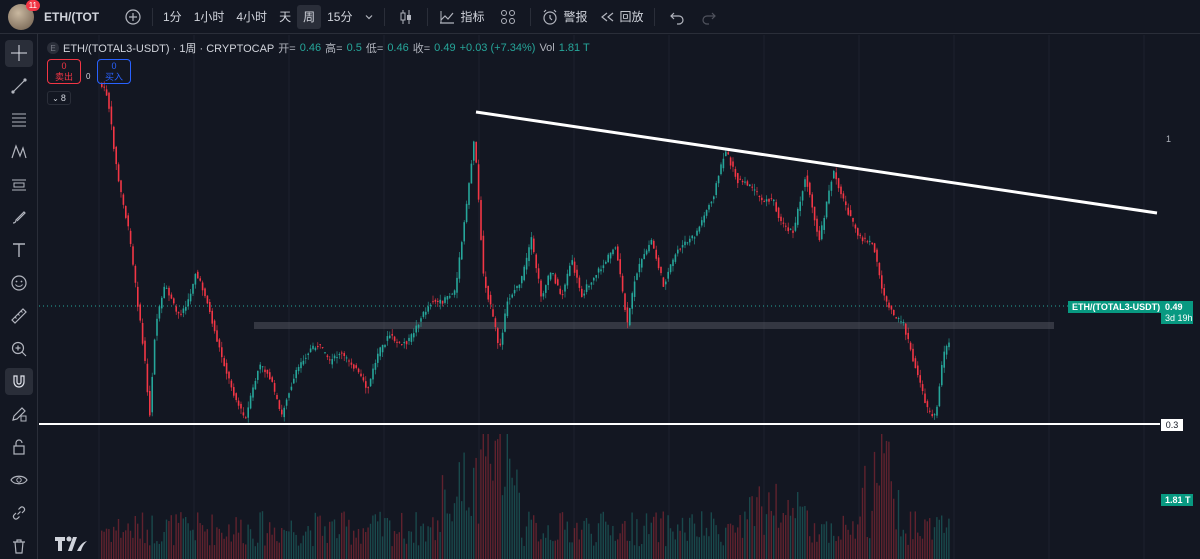  I want to click on fib-retracement-tool, so click(19, 119).